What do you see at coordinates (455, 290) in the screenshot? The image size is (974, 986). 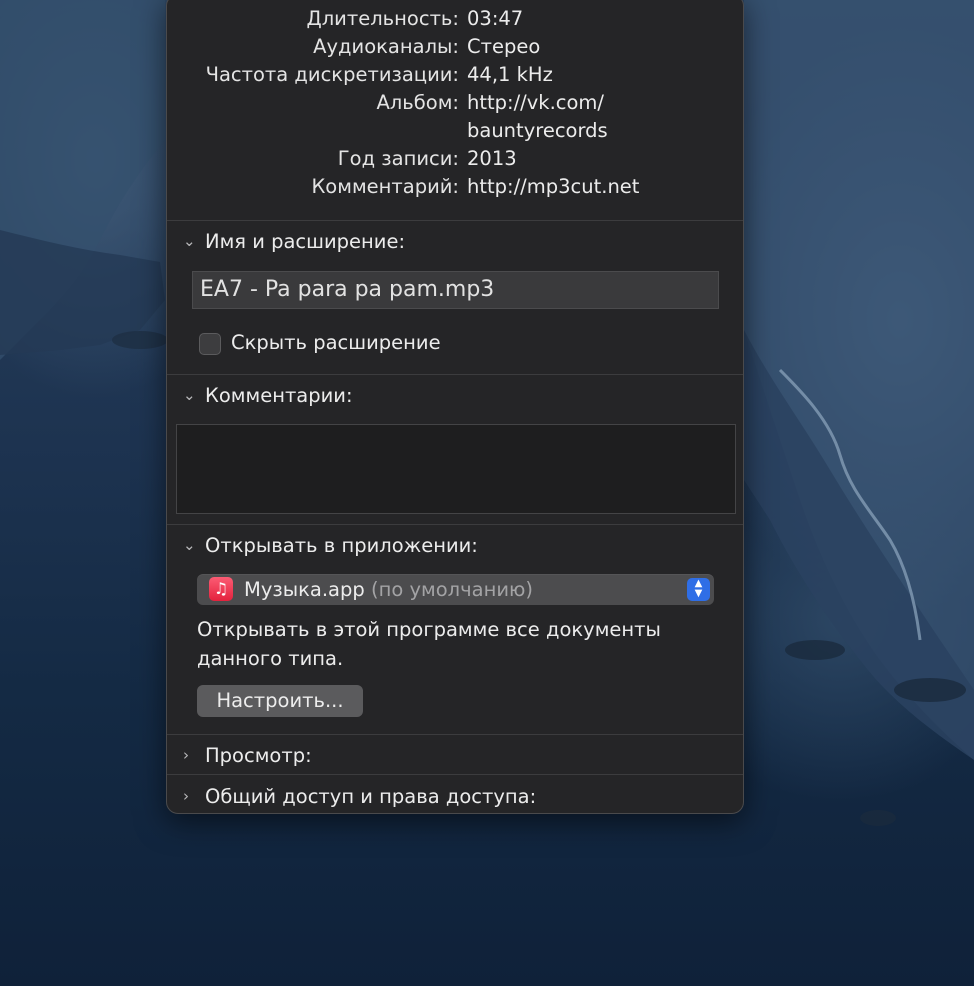 I see `filename-input: EA7 - Pa para pa pam.mp3` at bounding box center [455, 290].